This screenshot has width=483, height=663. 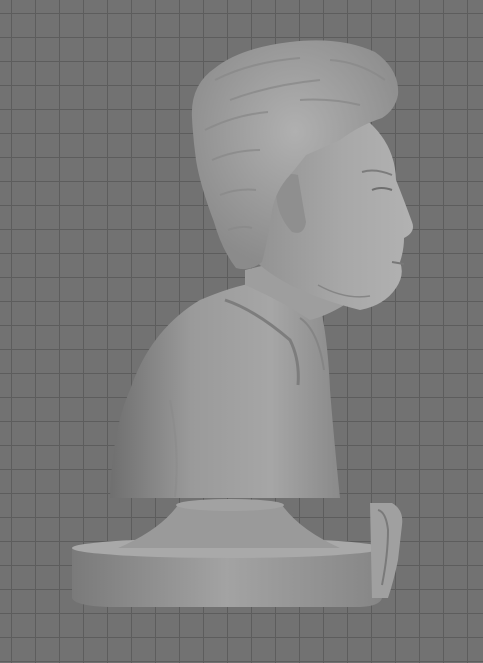 I want to click on separate-part-piece, so click(x=386, y=550).